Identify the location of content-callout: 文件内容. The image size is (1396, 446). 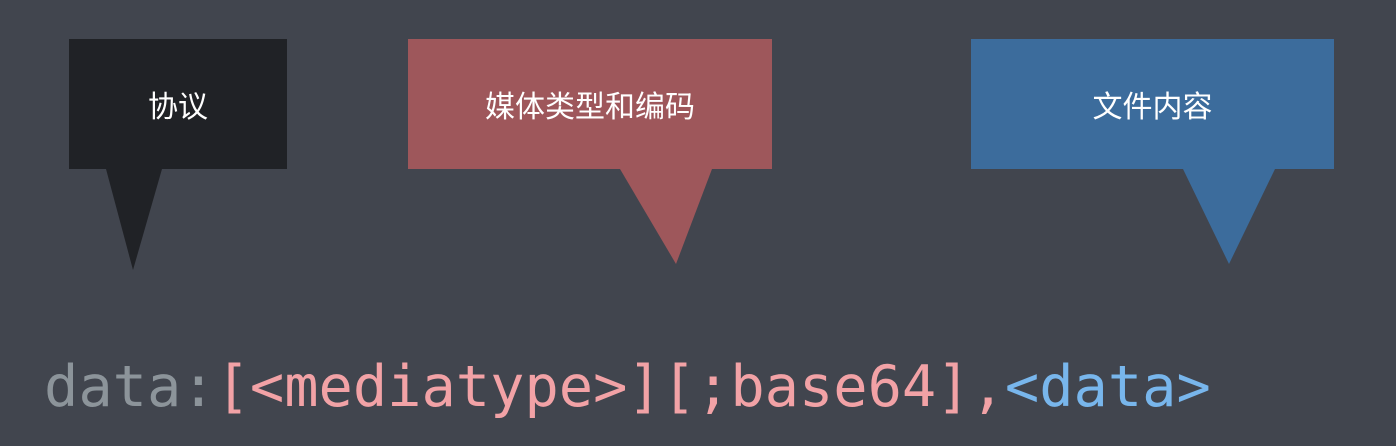
(1152, 104).